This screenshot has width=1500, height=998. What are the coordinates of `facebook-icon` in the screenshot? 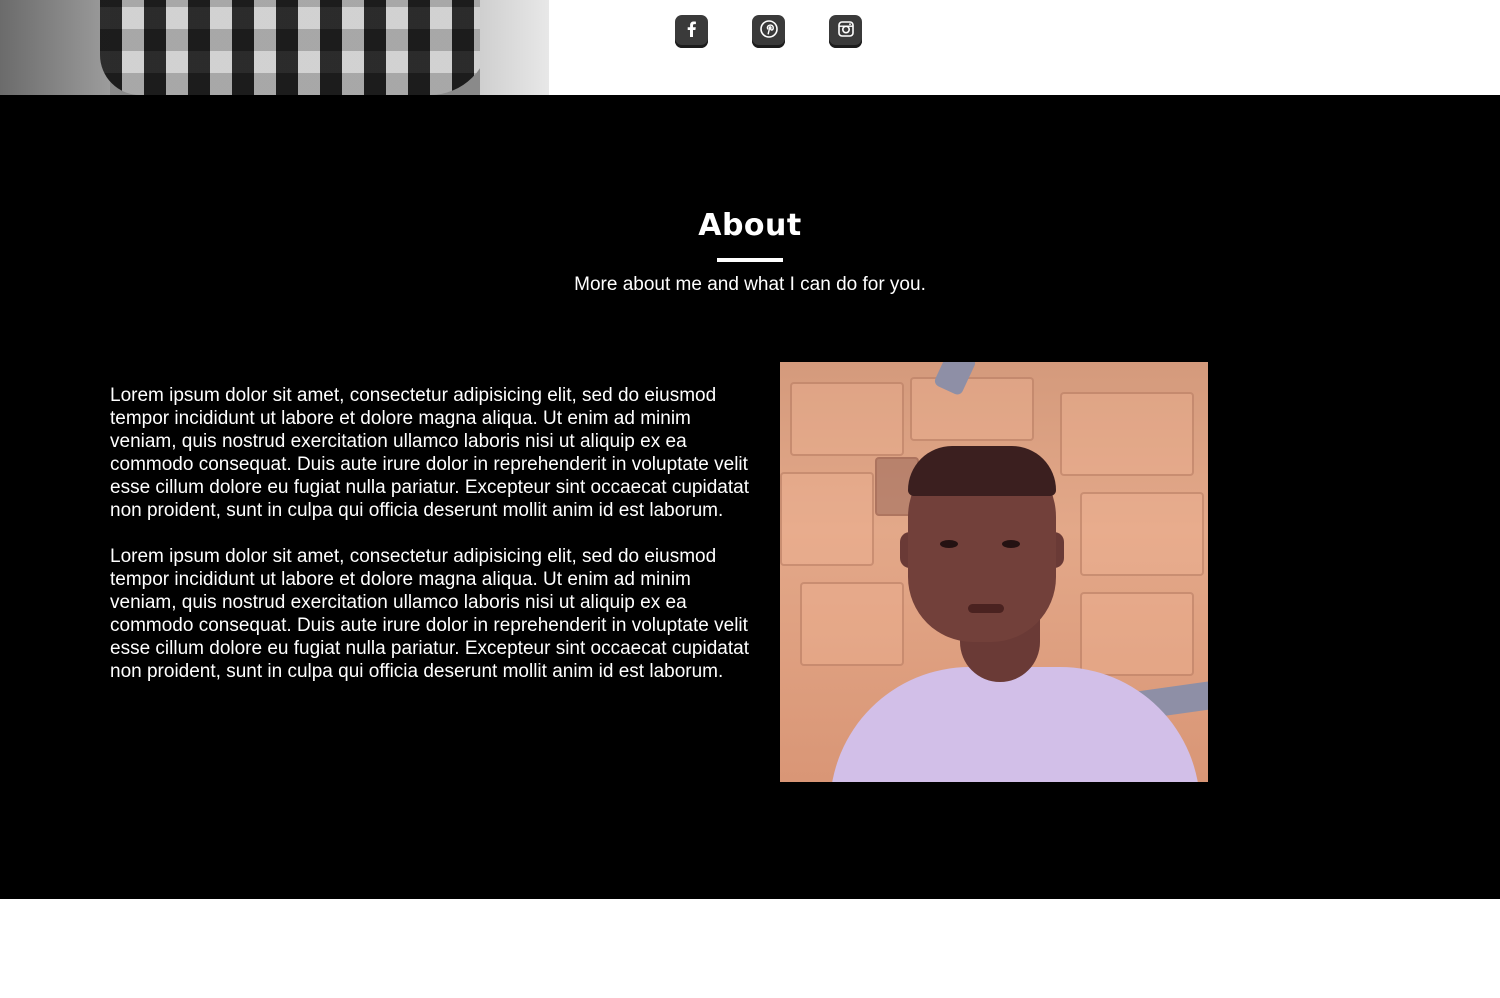 It's located at (692, 31).